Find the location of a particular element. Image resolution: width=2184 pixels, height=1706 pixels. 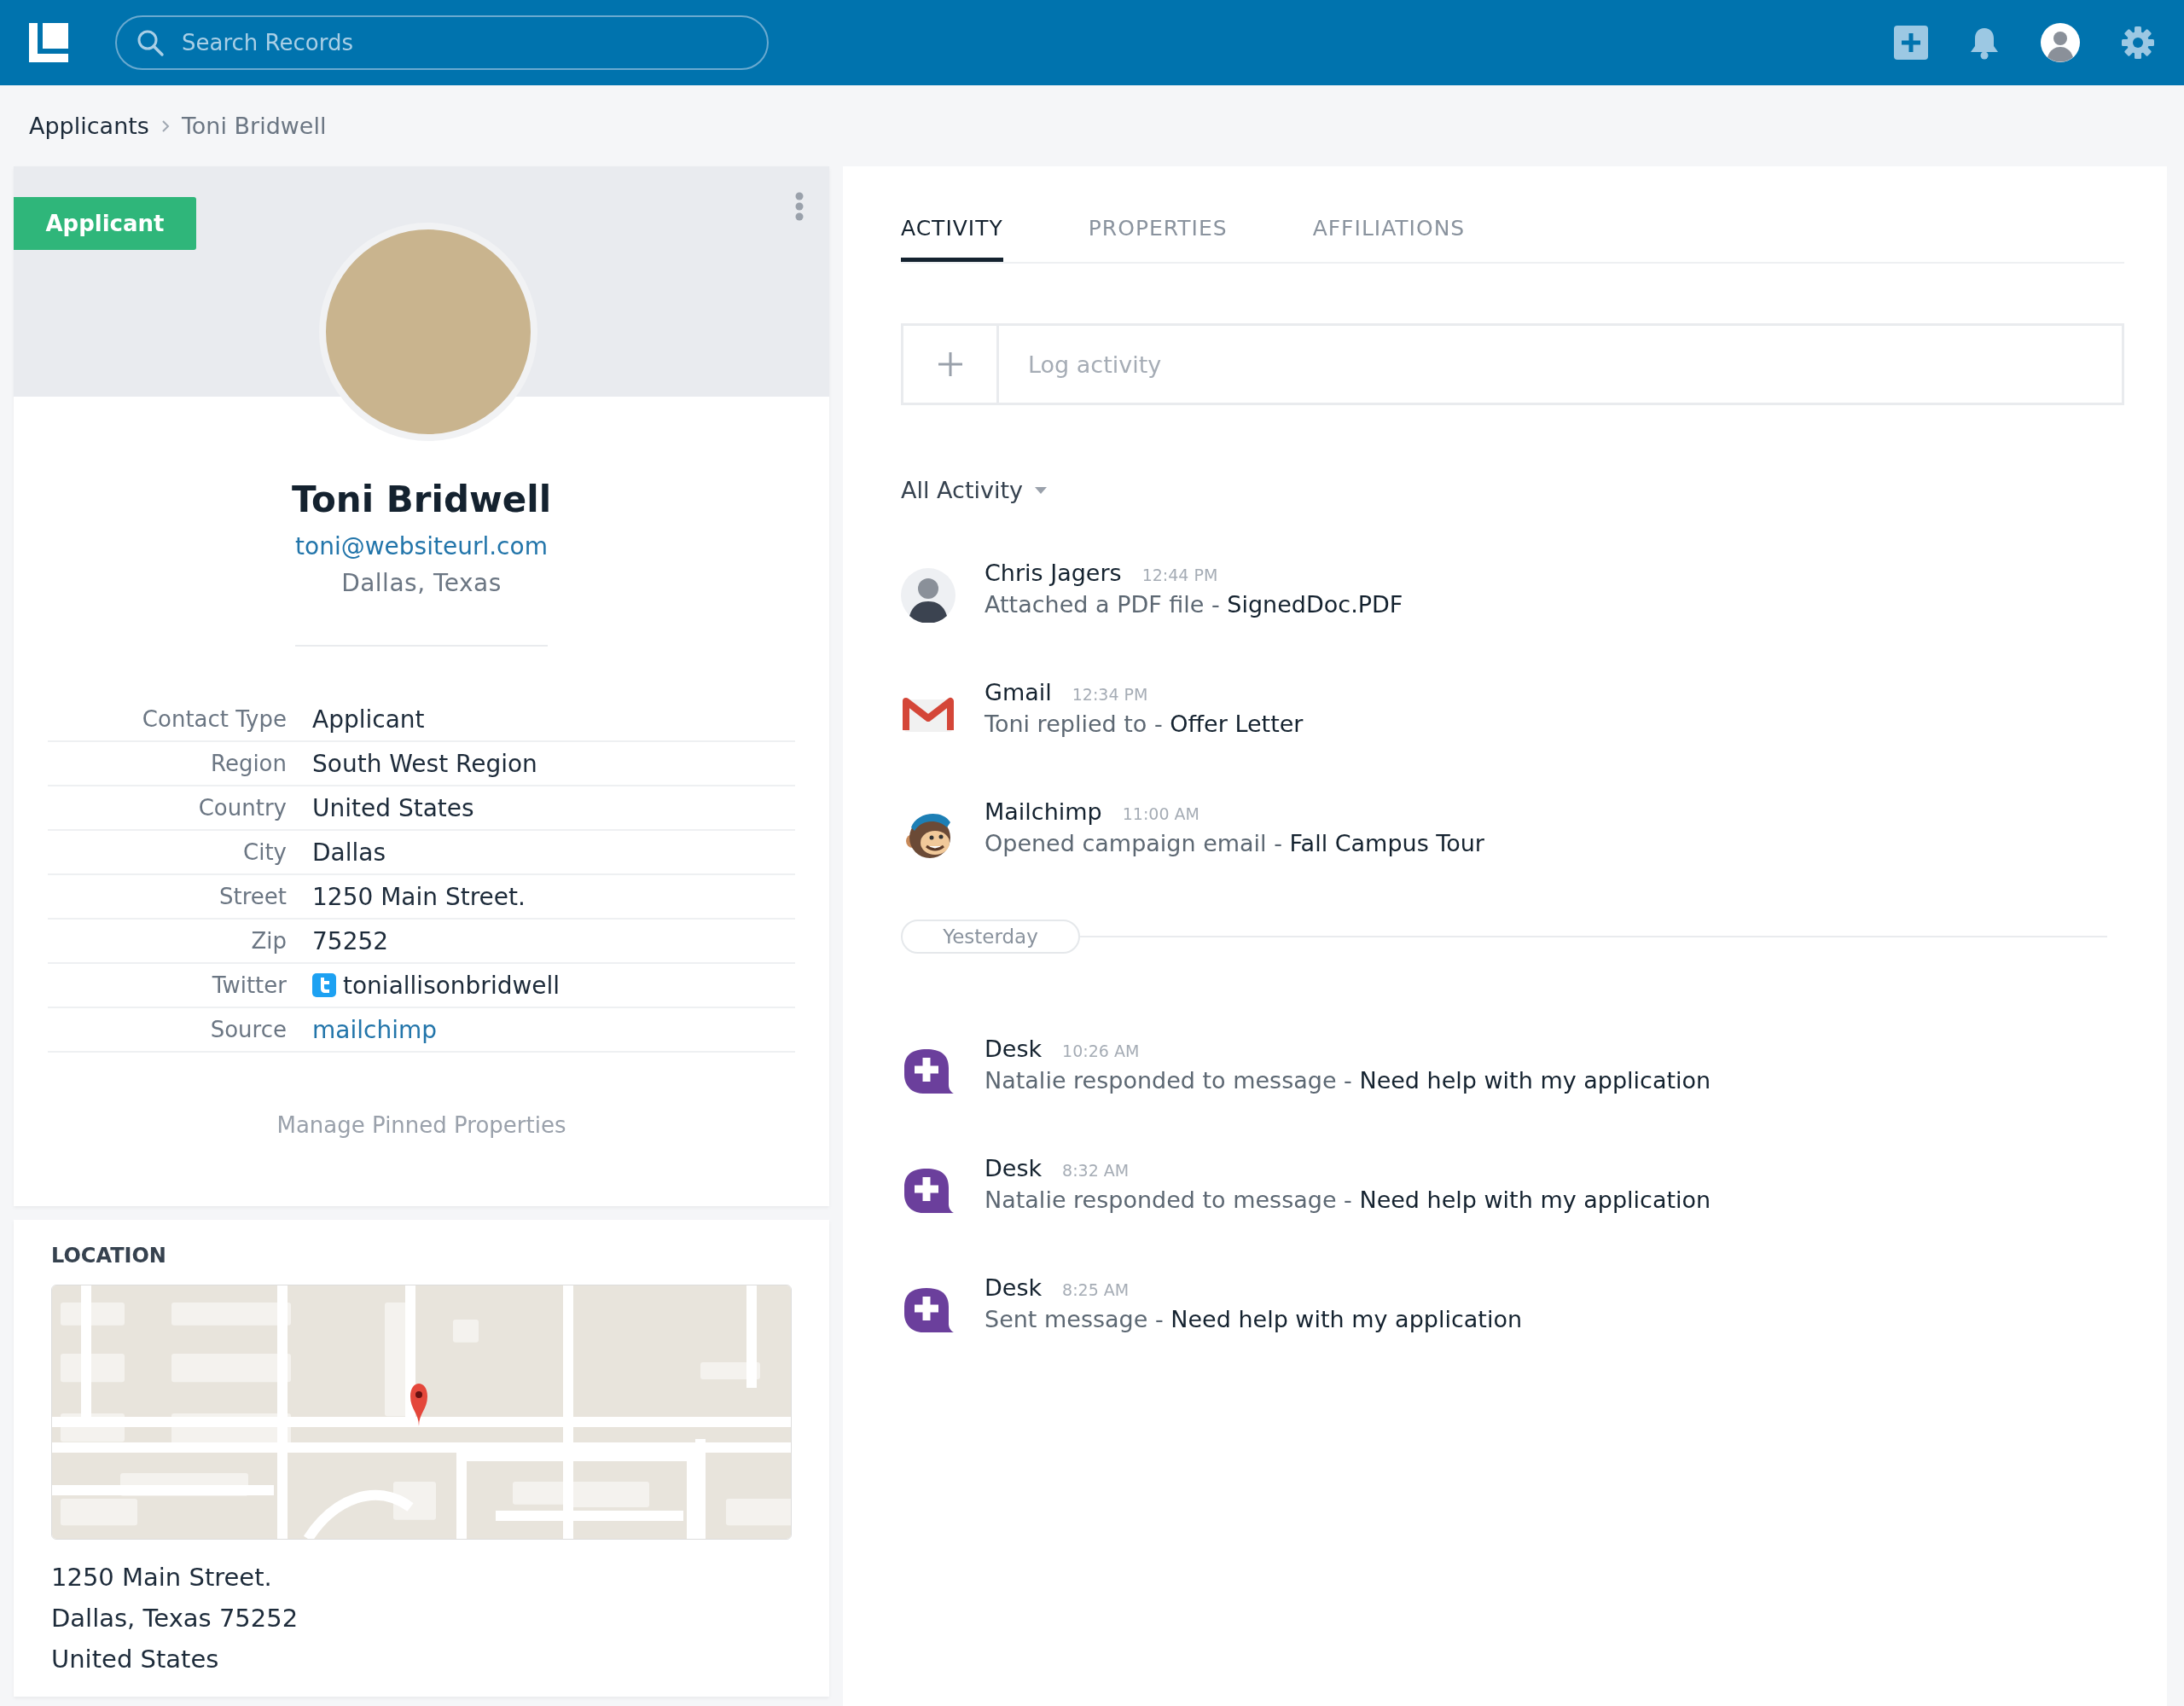

logo-icon is located at coordinates (49, 42).